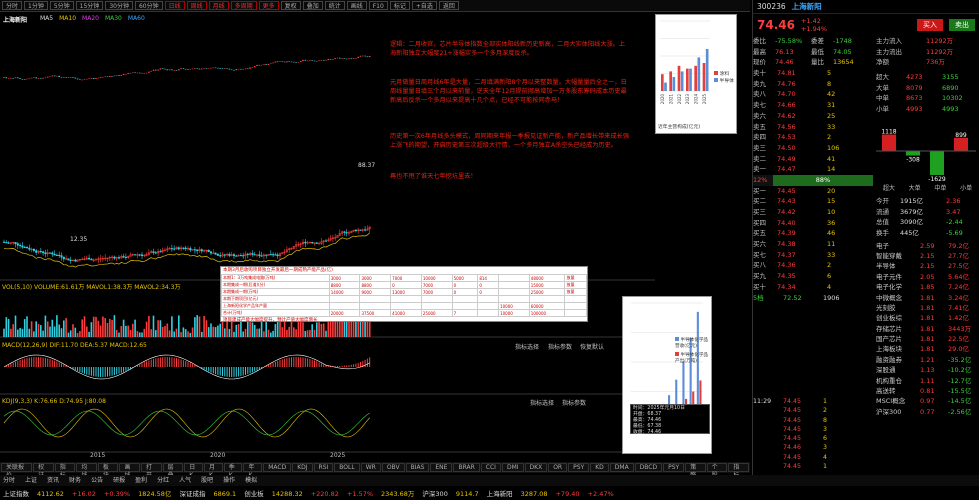 The height and width of the screenshot is (500, 979). I want to click on status-tab-6: 盈利, so click(141, 480).